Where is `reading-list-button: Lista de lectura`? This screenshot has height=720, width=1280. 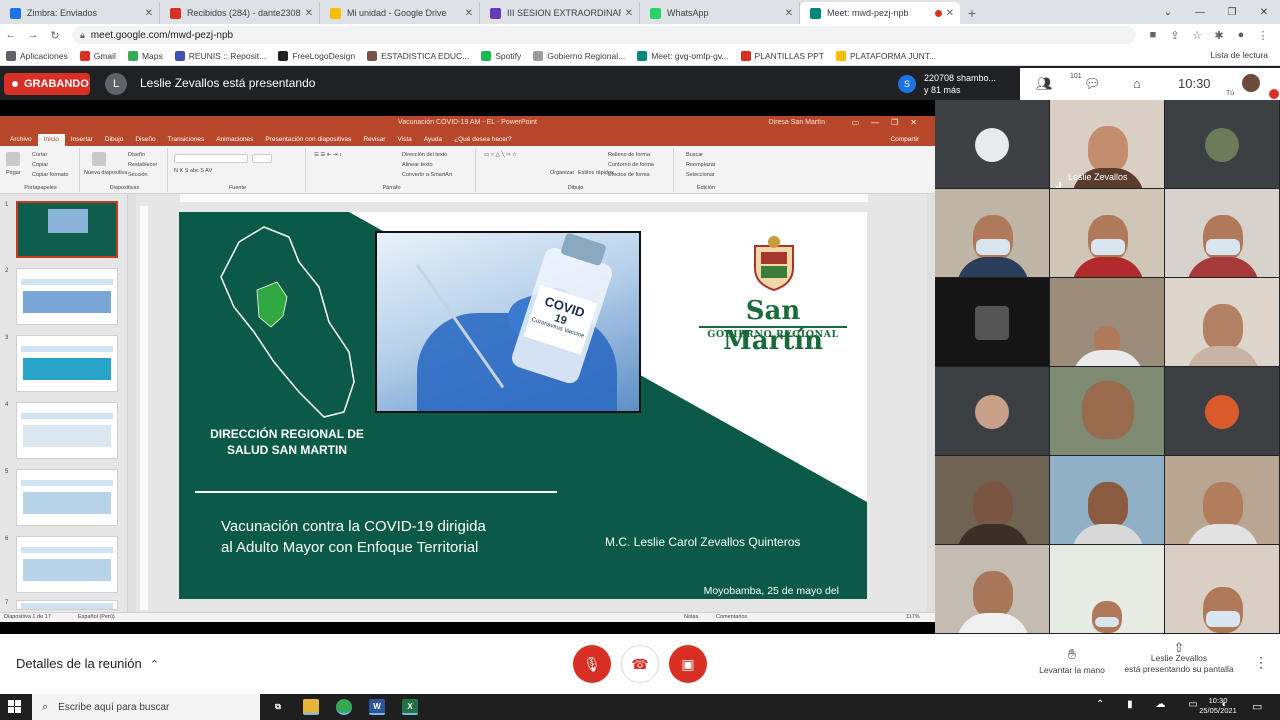 reading-list-button: Lista de lectura is located at coordinates (1239, 55).